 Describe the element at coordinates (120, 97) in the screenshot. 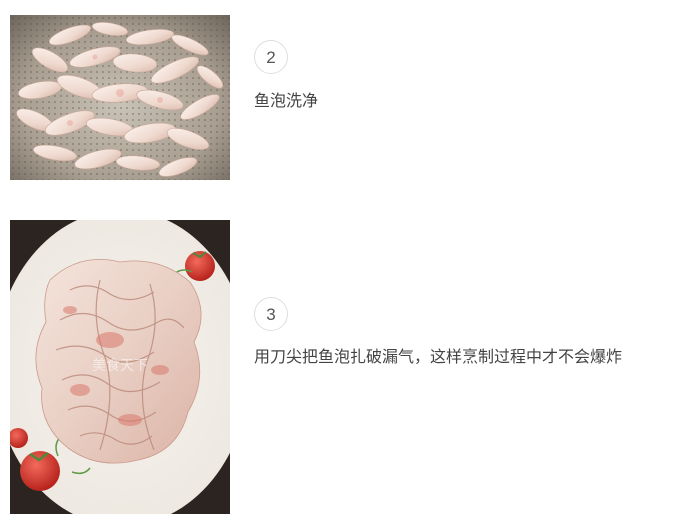

I see `step-2-photo` at that location.